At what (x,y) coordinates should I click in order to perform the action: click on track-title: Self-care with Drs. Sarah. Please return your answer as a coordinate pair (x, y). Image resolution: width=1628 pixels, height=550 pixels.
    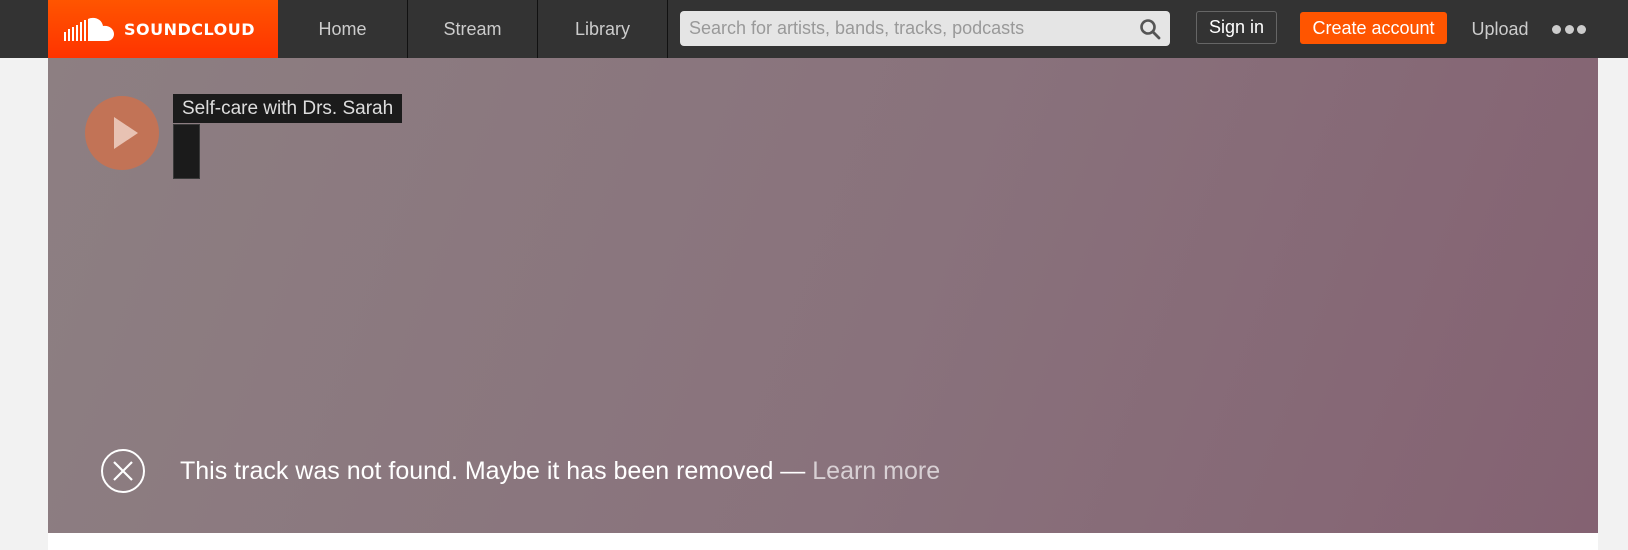
    Looking at the image, I should click on (288, 108).